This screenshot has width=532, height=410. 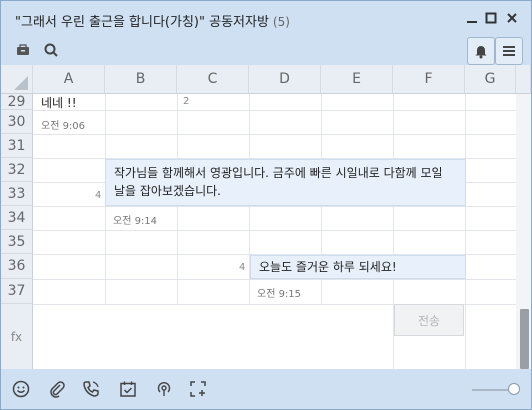 I want to click on unread-count: 2, so click(x=186, y=101).